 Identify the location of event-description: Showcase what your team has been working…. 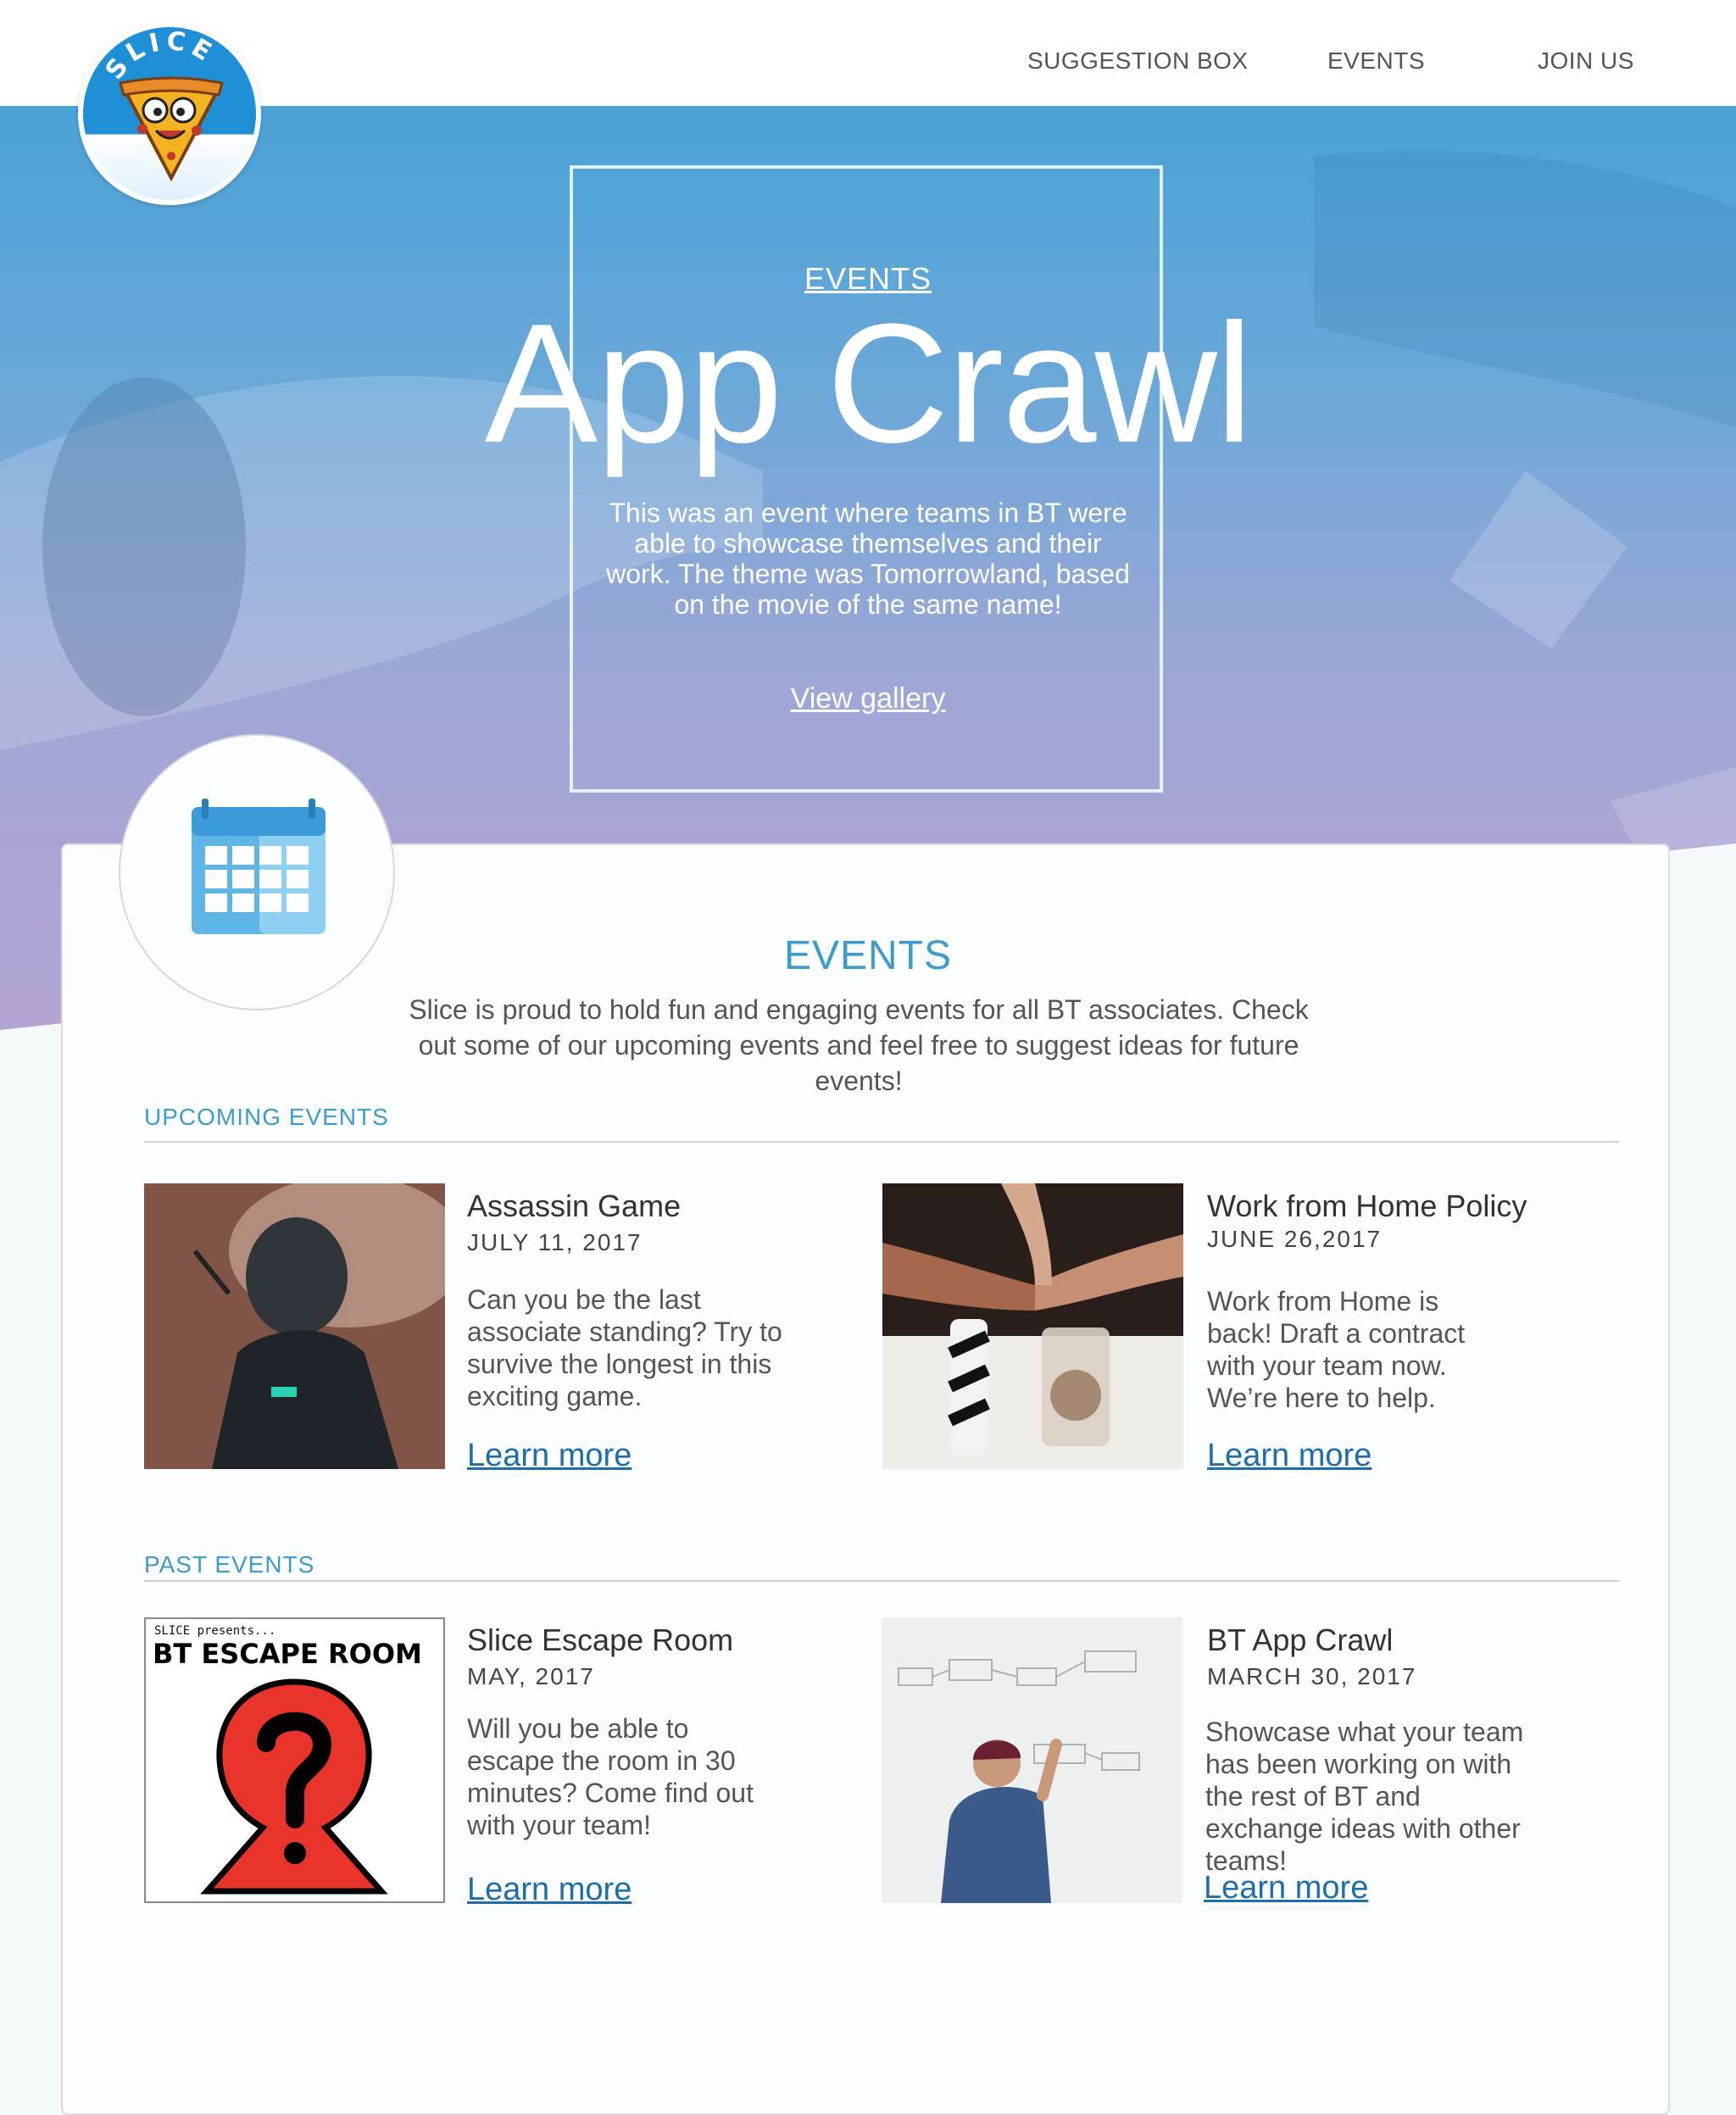
(1364, 1796).